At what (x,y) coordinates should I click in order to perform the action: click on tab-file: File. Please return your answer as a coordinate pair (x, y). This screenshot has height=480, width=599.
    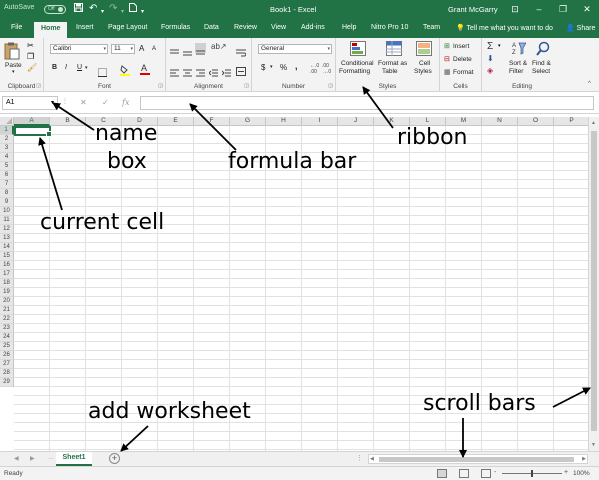
    Looking at the image, I should click on (16, 27).